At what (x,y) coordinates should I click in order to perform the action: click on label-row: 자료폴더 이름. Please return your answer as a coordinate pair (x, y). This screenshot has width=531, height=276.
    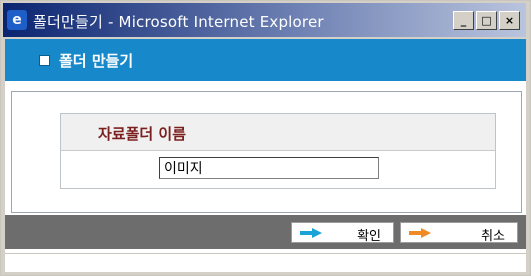
    Looking at the image, I should click on (278, 132).